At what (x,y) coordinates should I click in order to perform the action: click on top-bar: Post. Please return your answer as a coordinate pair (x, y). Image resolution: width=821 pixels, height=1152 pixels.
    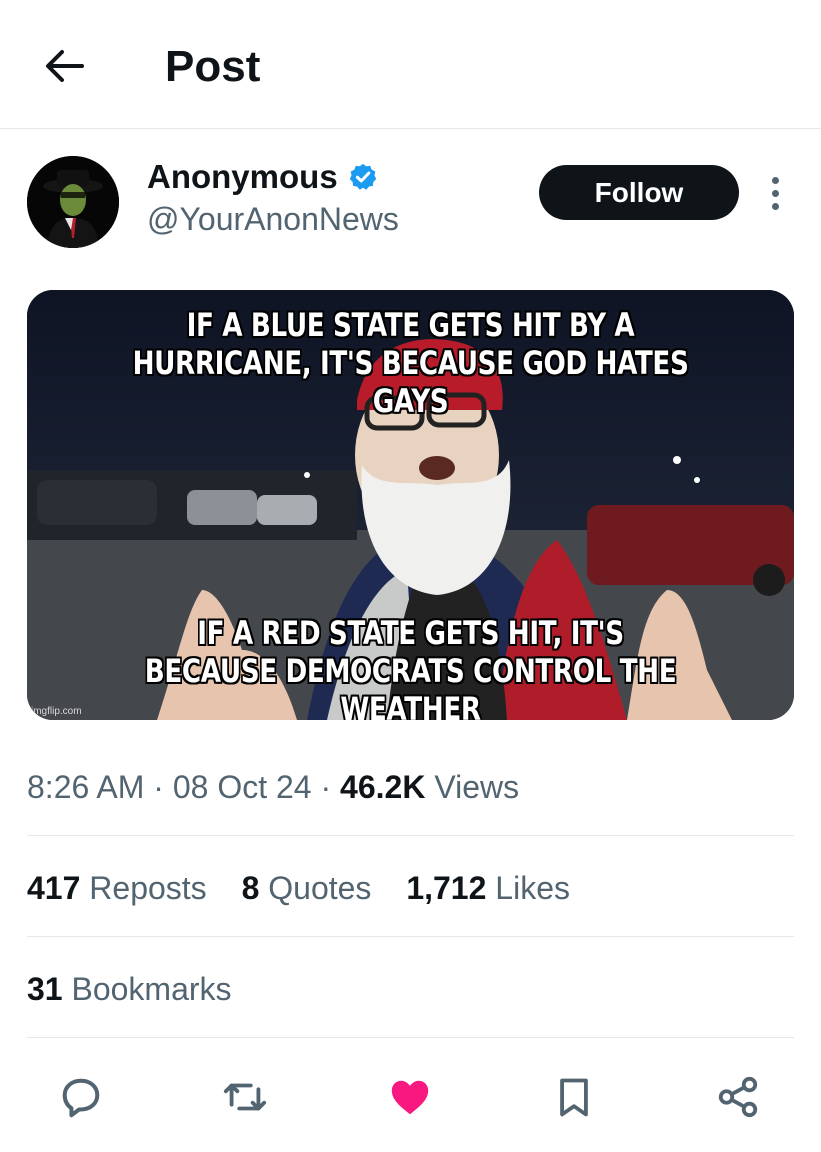
    Looking at the image, I should click on (410, 64).